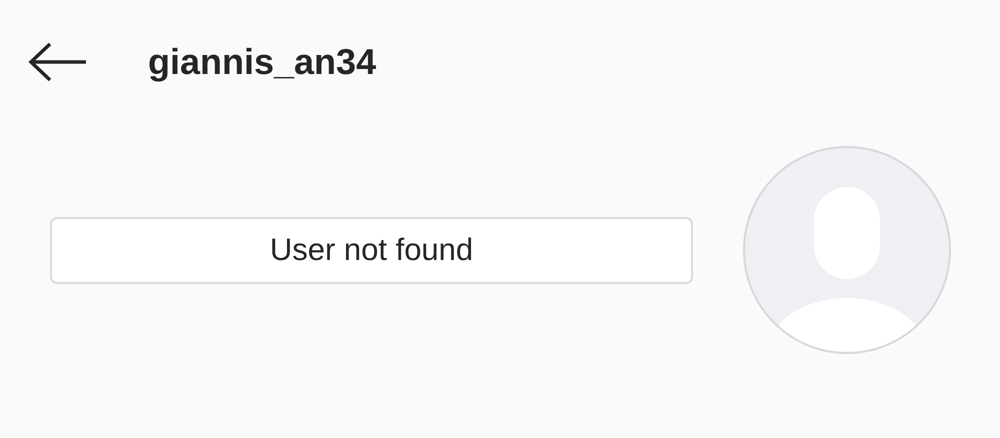 This screenshot has width=1000, height=438. Describe the element at coordinates (847, 250) in the screenshot. I see `avatar-placeholder-icon` at that location.